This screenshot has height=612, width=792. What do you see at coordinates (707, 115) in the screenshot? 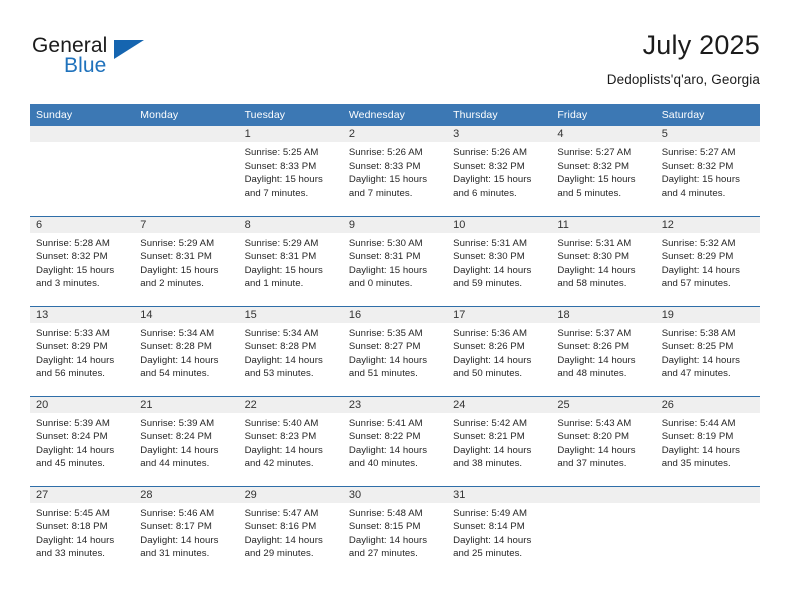
I see `weekday-header-saturday: Saturday` at bounding box center [707, 115].